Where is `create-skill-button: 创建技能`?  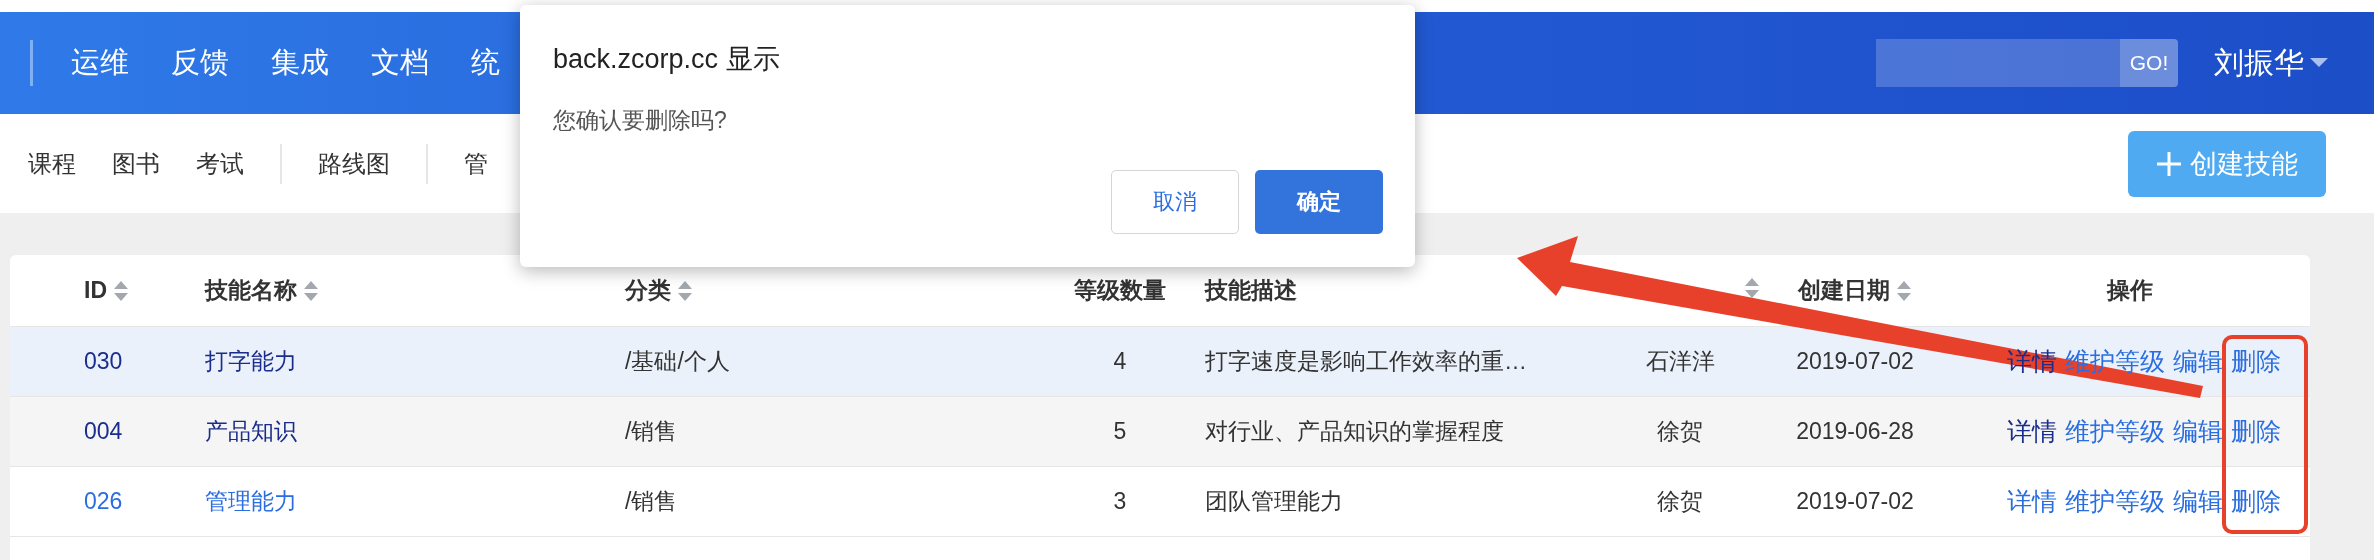
create-skill-button: 创建技能 is located at coordinates (2227, 163).